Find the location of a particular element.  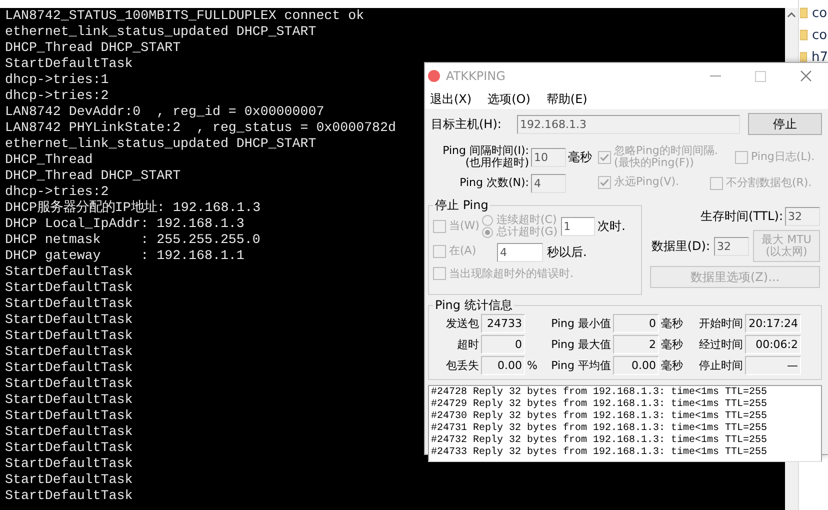

checkbox-label: 忽略Ping的时间间隔. (最快的Ping(F)) is located at coordinates (666, 157).